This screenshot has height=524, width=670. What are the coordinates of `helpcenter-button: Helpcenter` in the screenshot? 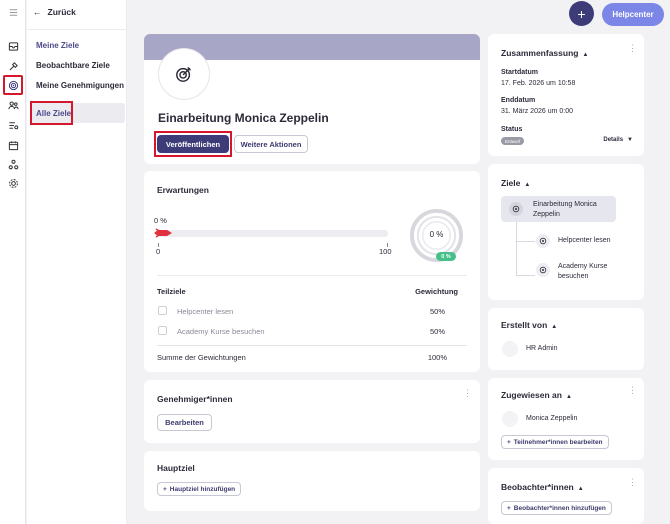 It's located at (633, 14).